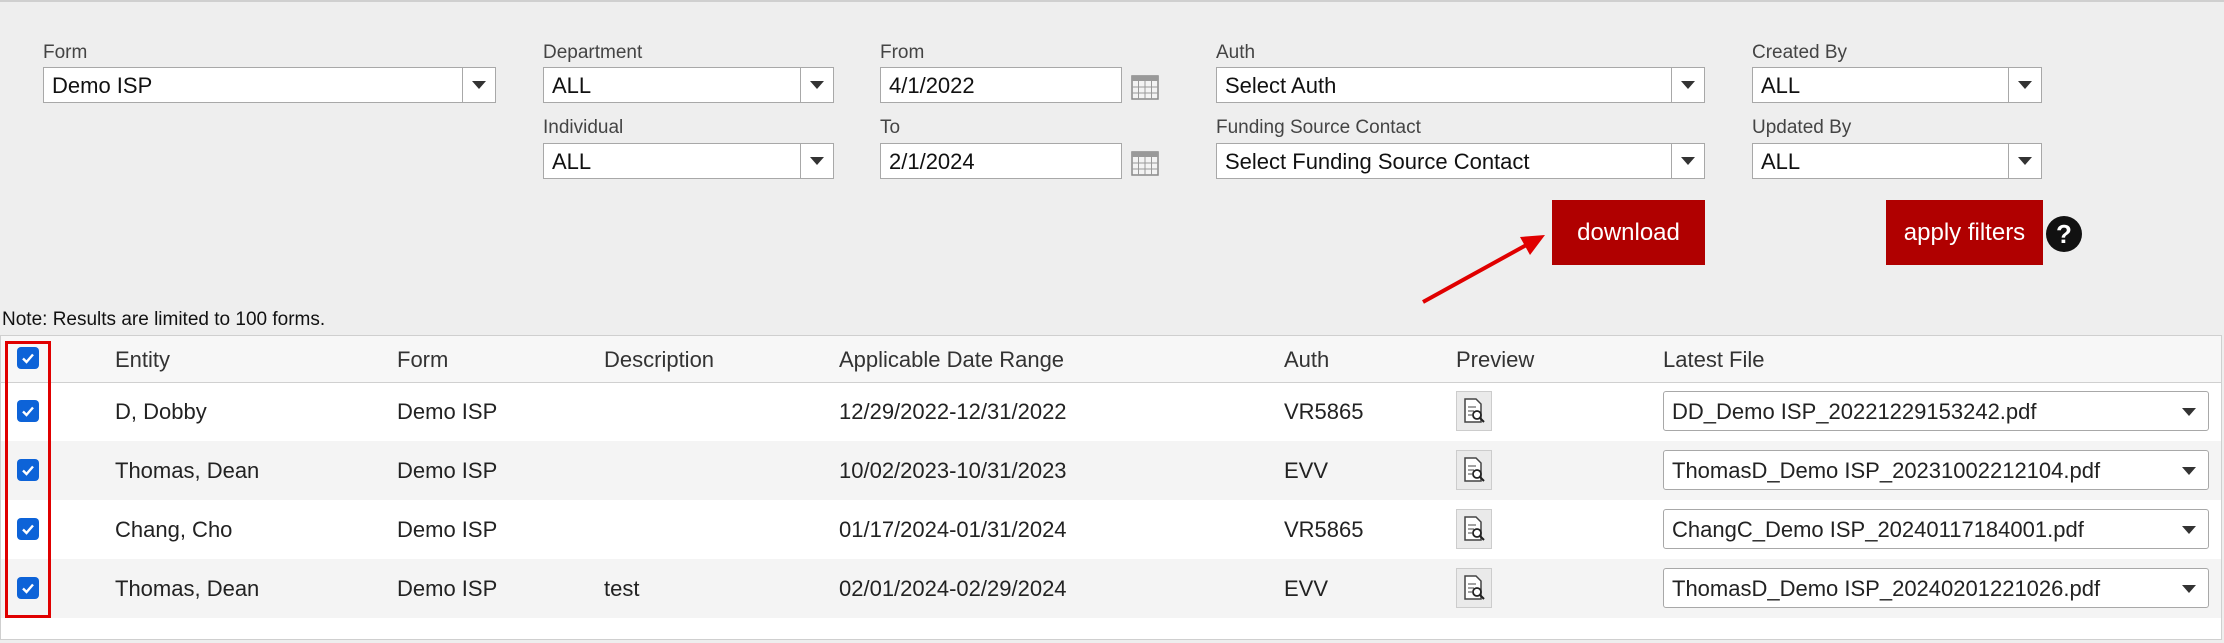  I want to click on column-header-entity: Entity, so click(142, 360).